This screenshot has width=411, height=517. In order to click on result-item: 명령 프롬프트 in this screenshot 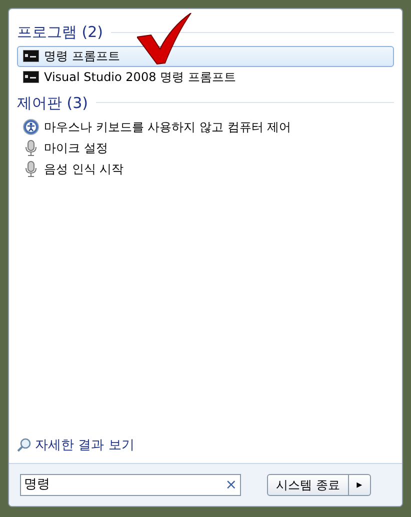, I will do `click(205, 56)`.